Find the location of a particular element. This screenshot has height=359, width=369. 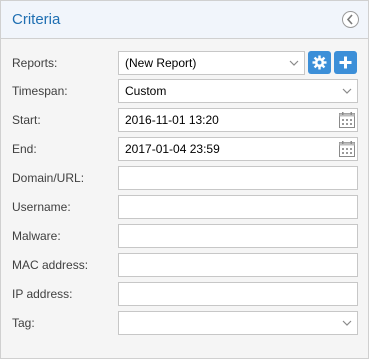

reports-label: Reports: is located at coordinates (35, 63).